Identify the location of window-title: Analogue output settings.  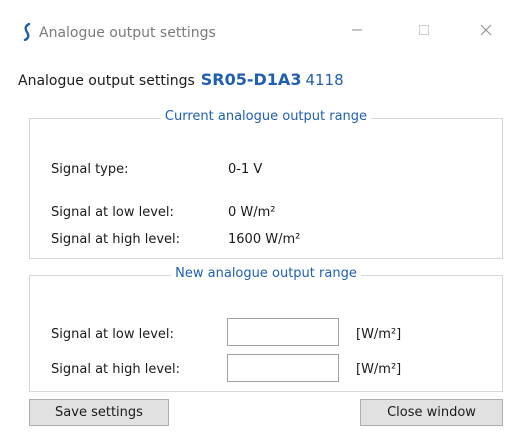
(127, 33).